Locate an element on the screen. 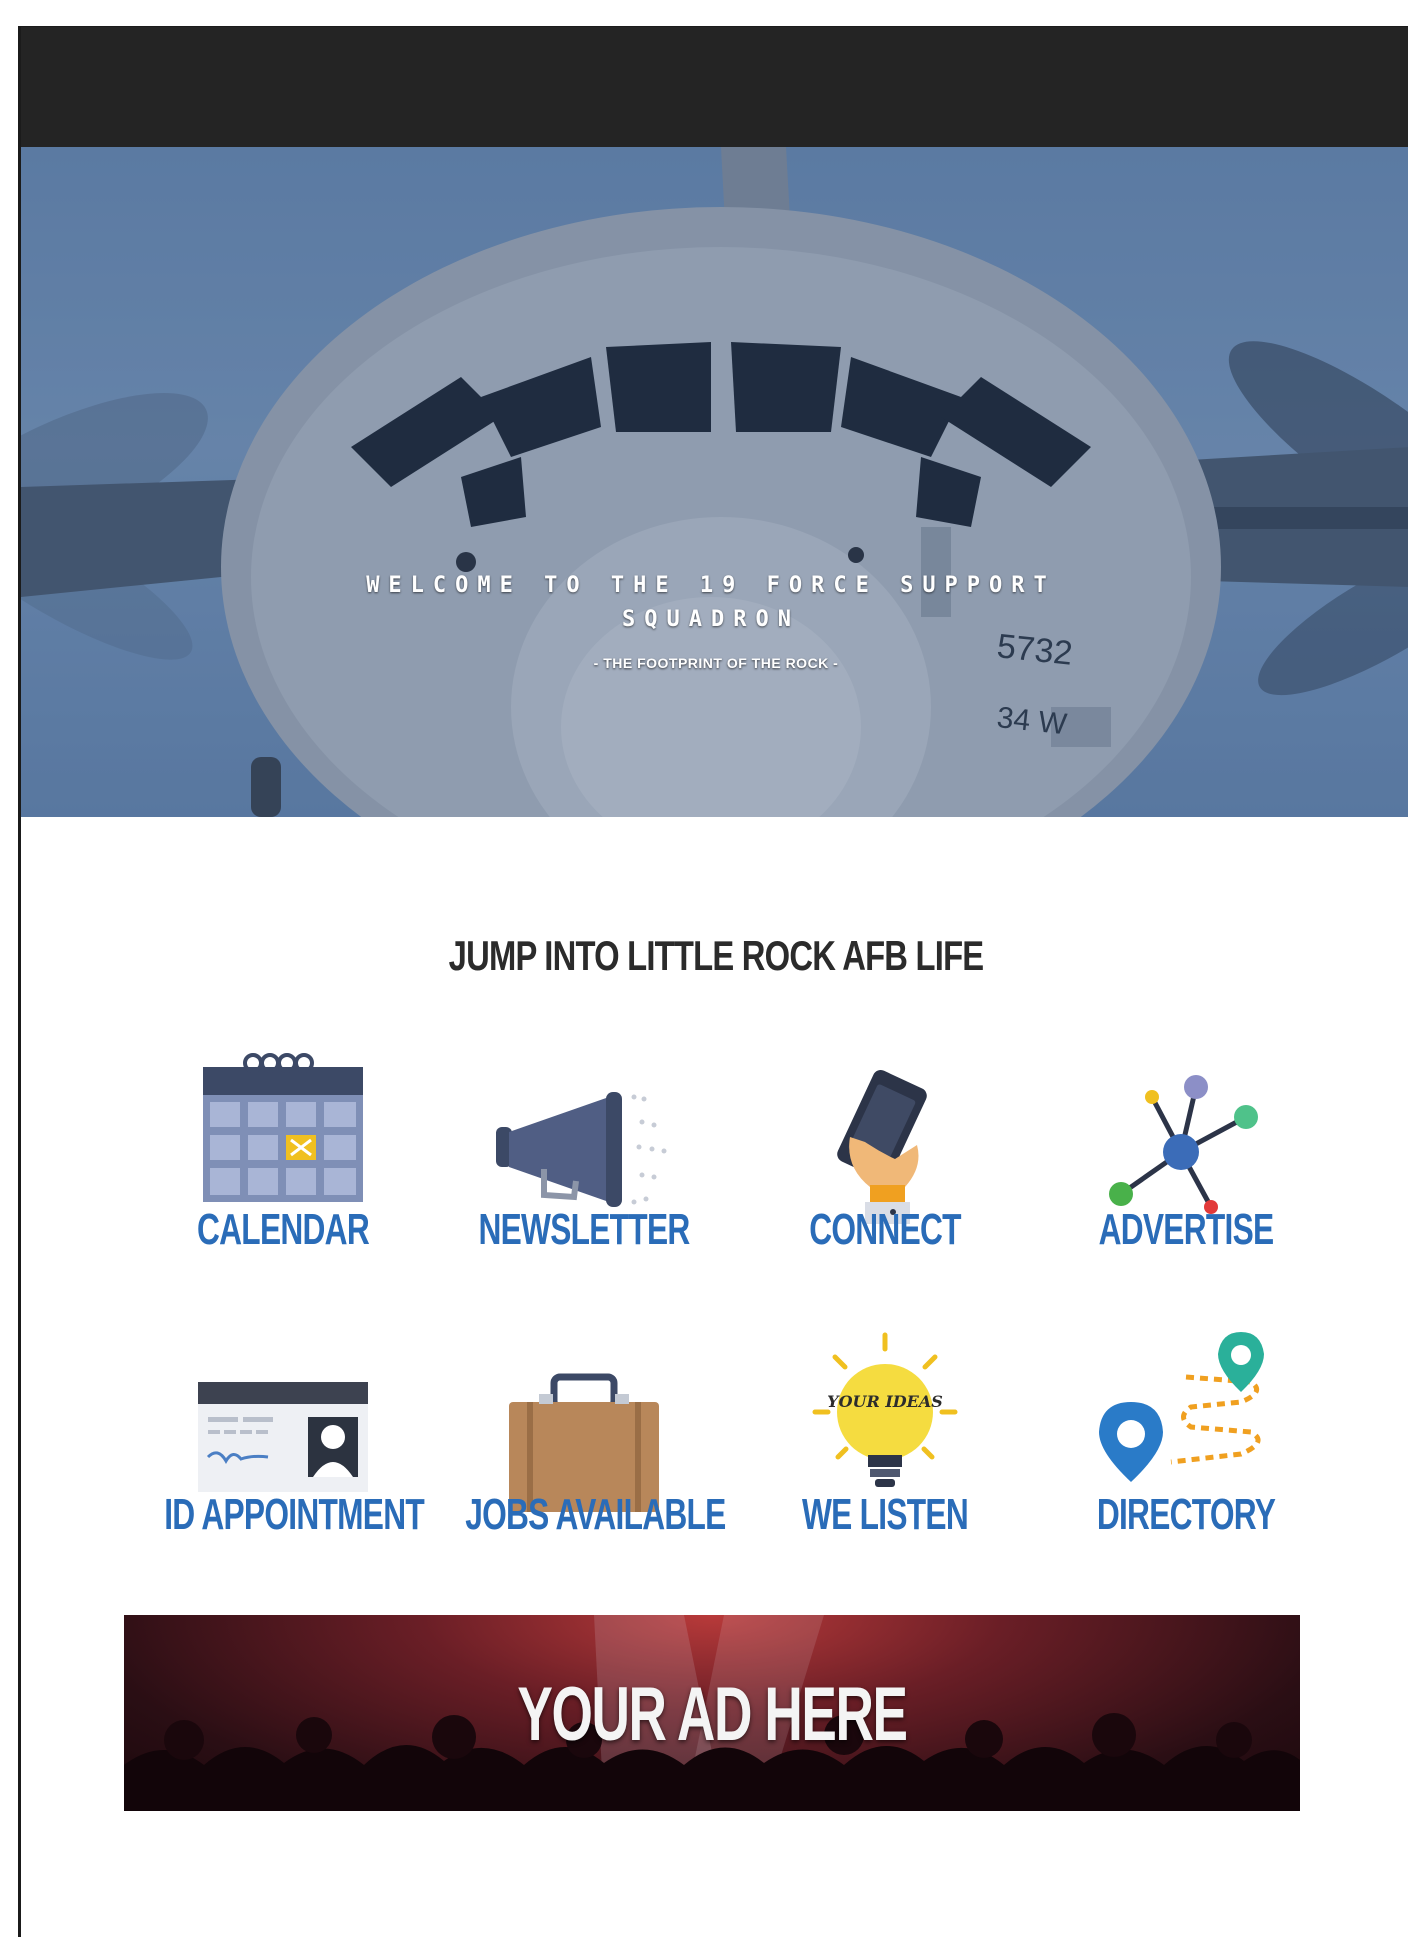 Image resolution: width=1408 pixels, height=1937 pixels. tile-calendar: CALENDAR is located at coordinates (283, 1167).